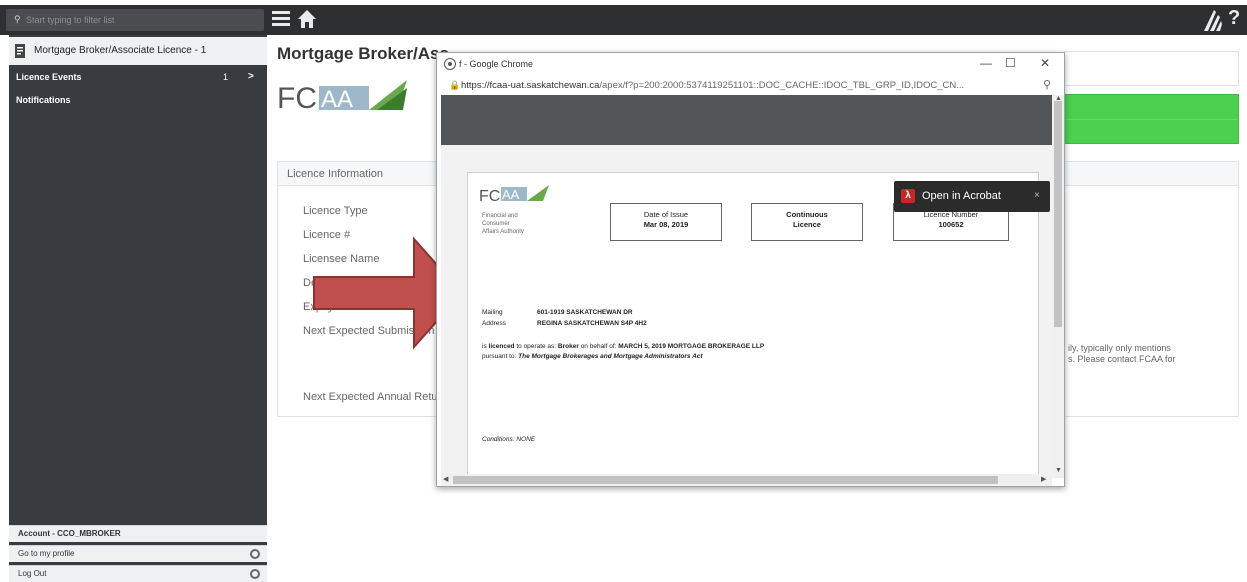  Describe the element at coordinates (17, 19) in the screenshot. I see `search-icon: ⚲` at that location.